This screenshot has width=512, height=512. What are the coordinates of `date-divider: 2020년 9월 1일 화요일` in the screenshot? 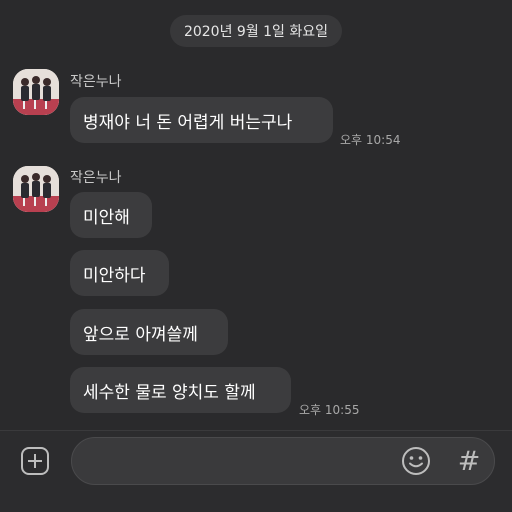 It's located at (256, 31).